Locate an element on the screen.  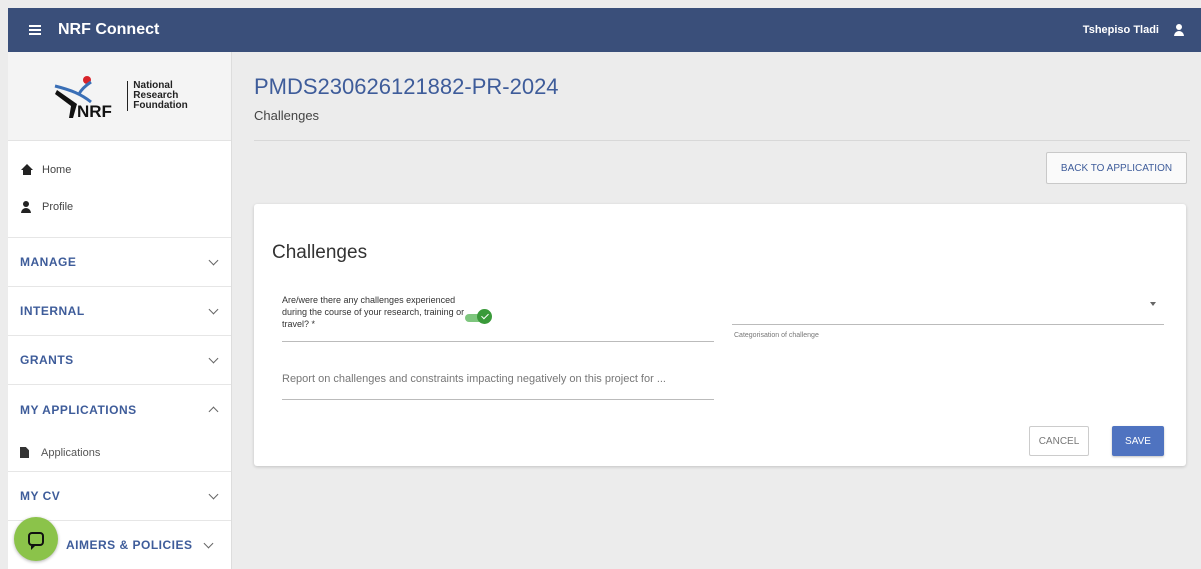
user-menu: Tshepiso Tladi is located at coordinates (1134, 30).